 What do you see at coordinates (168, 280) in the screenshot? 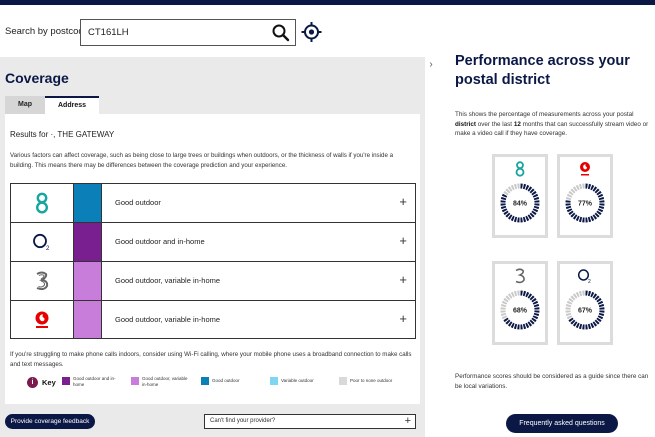
I see `network-status: Good outdoor, variable in-home` at bounding box center [168, 280].